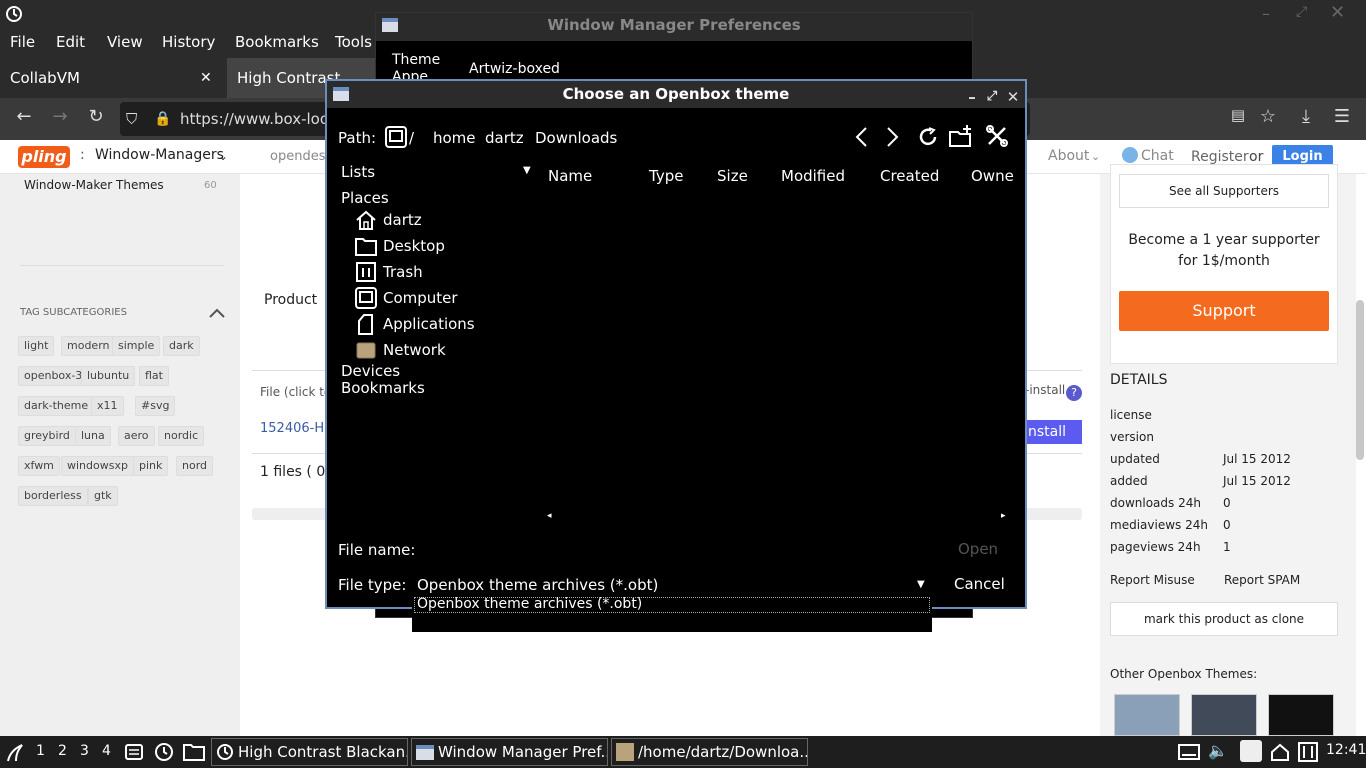  Describe the element at coordinates (44, 157) in the screenshot. I see `pling-logo: pling` at that location.